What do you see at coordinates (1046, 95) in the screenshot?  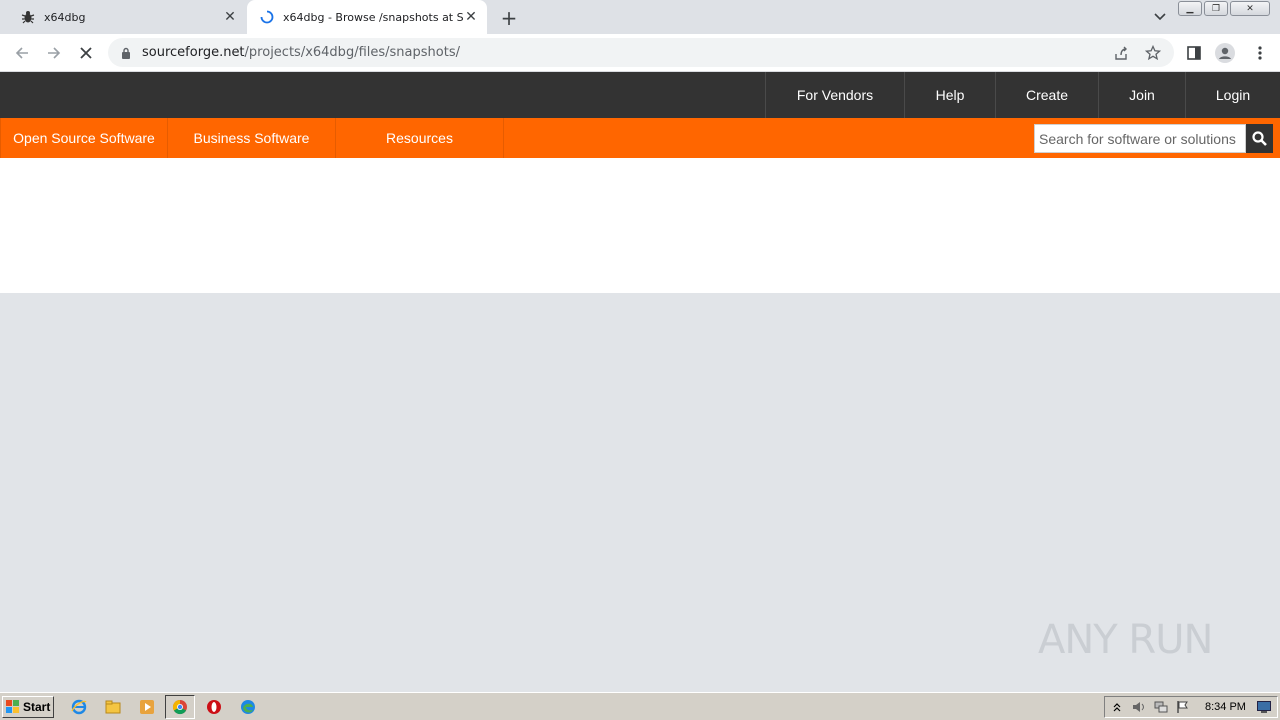 I see `create-link: Create` at bounding box center [1046, 95].